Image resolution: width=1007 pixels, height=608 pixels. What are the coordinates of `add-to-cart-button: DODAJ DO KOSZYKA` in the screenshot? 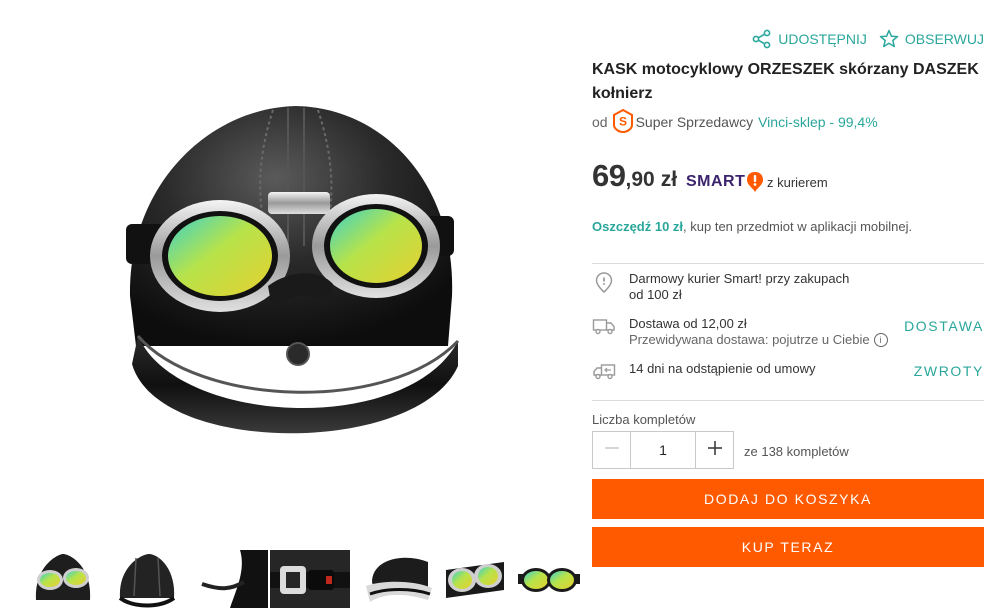 It's located at (788, 499).